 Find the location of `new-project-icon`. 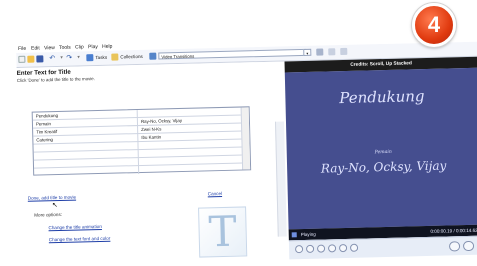

new-project-icon is located at coordinates (21, 59).